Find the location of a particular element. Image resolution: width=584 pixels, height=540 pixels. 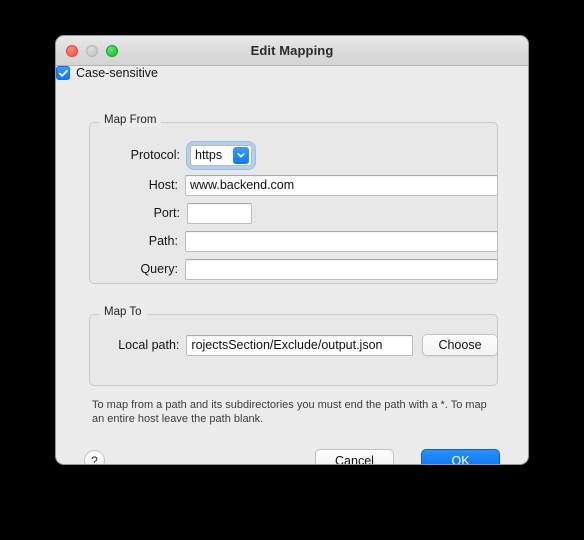

minimize-button is located at coordinates (92, 51).